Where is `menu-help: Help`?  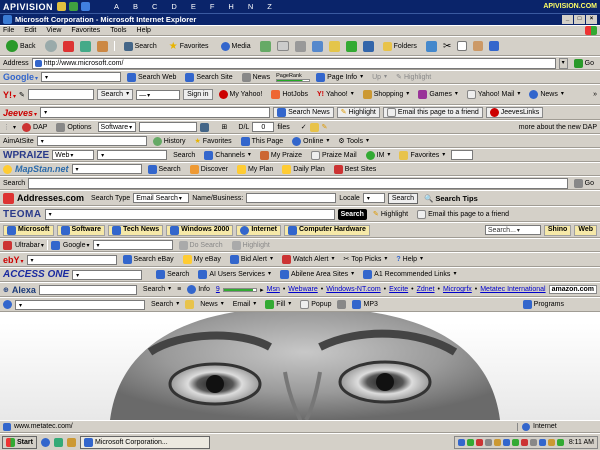
menu-help: Help is located at coordinates (144, 30).